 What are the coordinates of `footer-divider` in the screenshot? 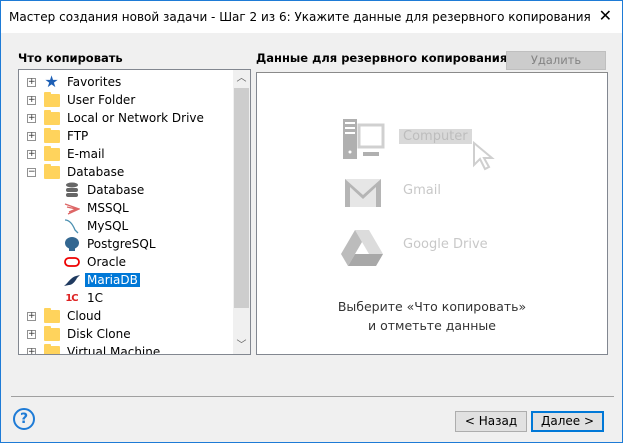 It's located at (312, 396).